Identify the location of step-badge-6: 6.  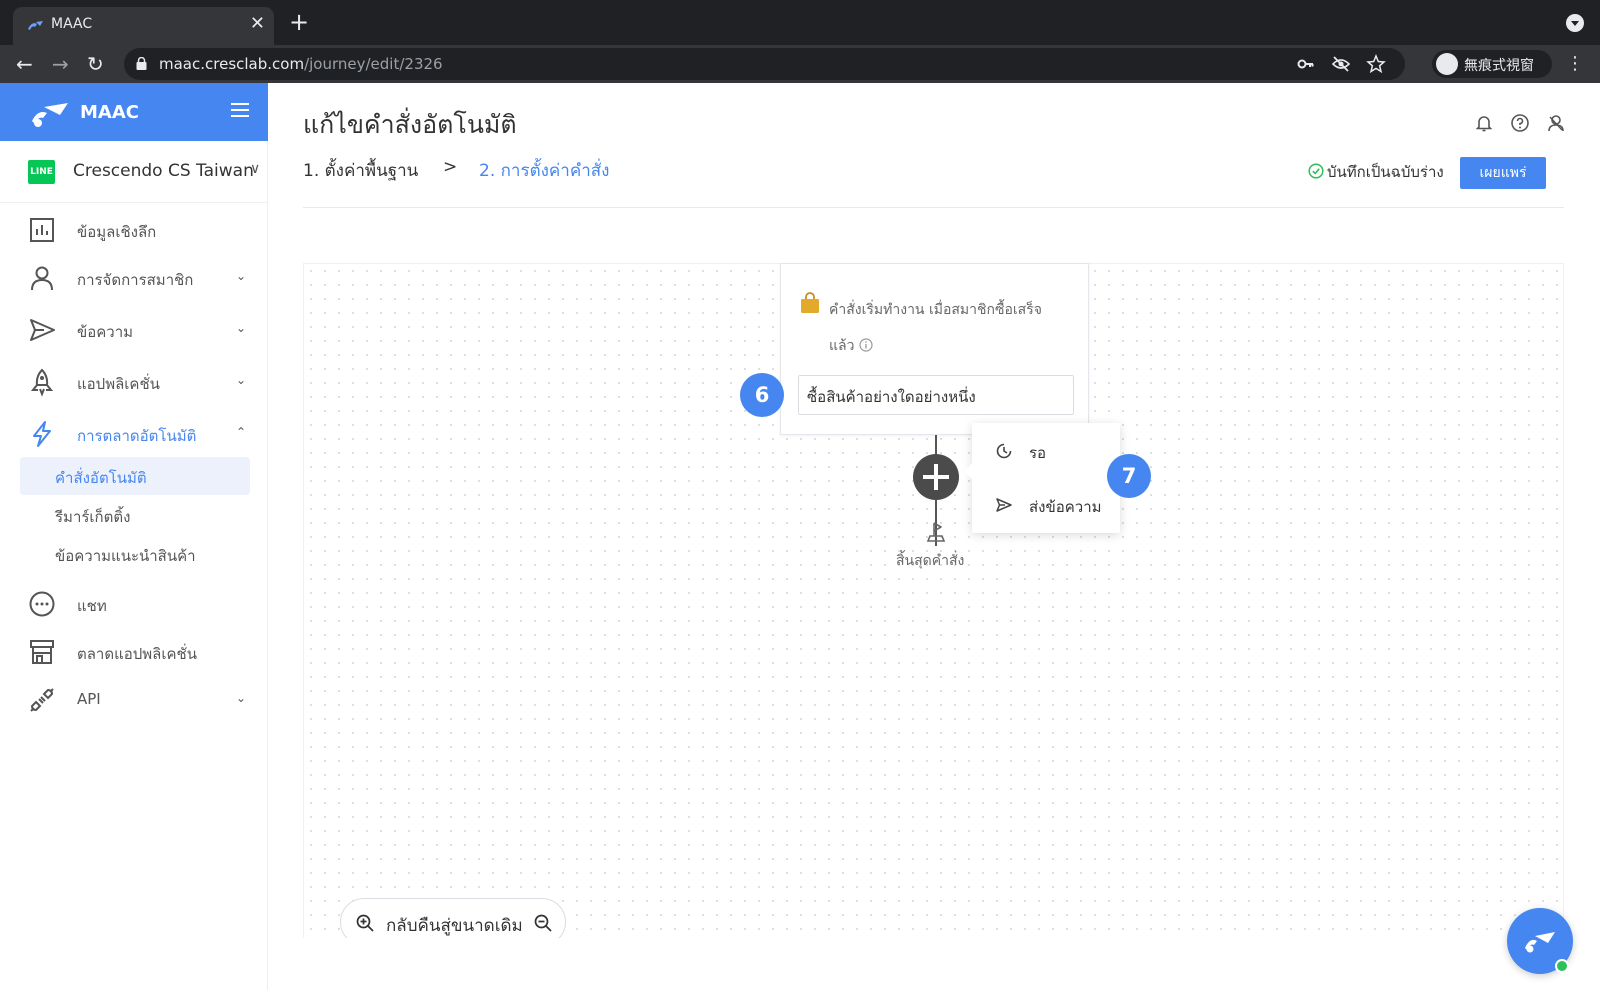
(762, 395).